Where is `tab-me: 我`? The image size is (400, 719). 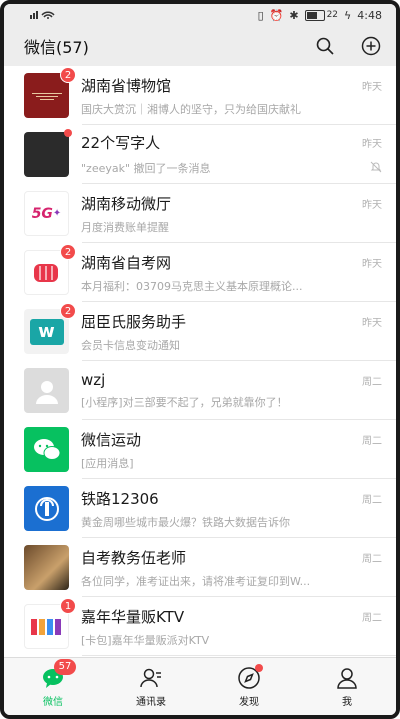
tab-me: 我 is located at coordinates (347, 686).